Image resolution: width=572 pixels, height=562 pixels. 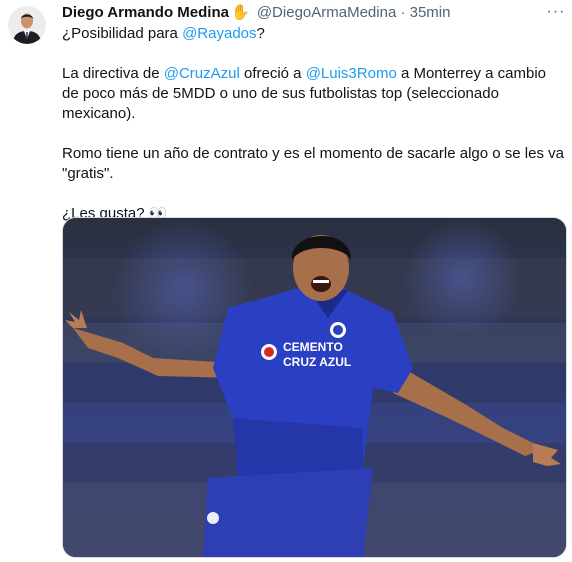 What do you see at coordinates (313, 347) in the screenshot?
I see `jersey-sponsor-1: CEMENTO` at bounding box center [313, 347].